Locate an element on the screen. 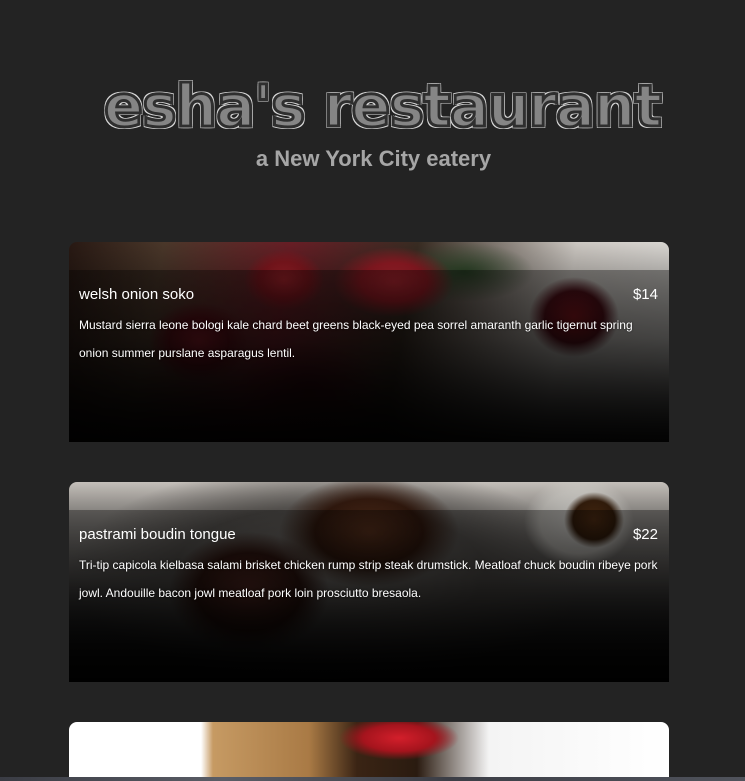 This screenshot has width=745, height=781. page-footer-strip is located at coordinates (372, 779).